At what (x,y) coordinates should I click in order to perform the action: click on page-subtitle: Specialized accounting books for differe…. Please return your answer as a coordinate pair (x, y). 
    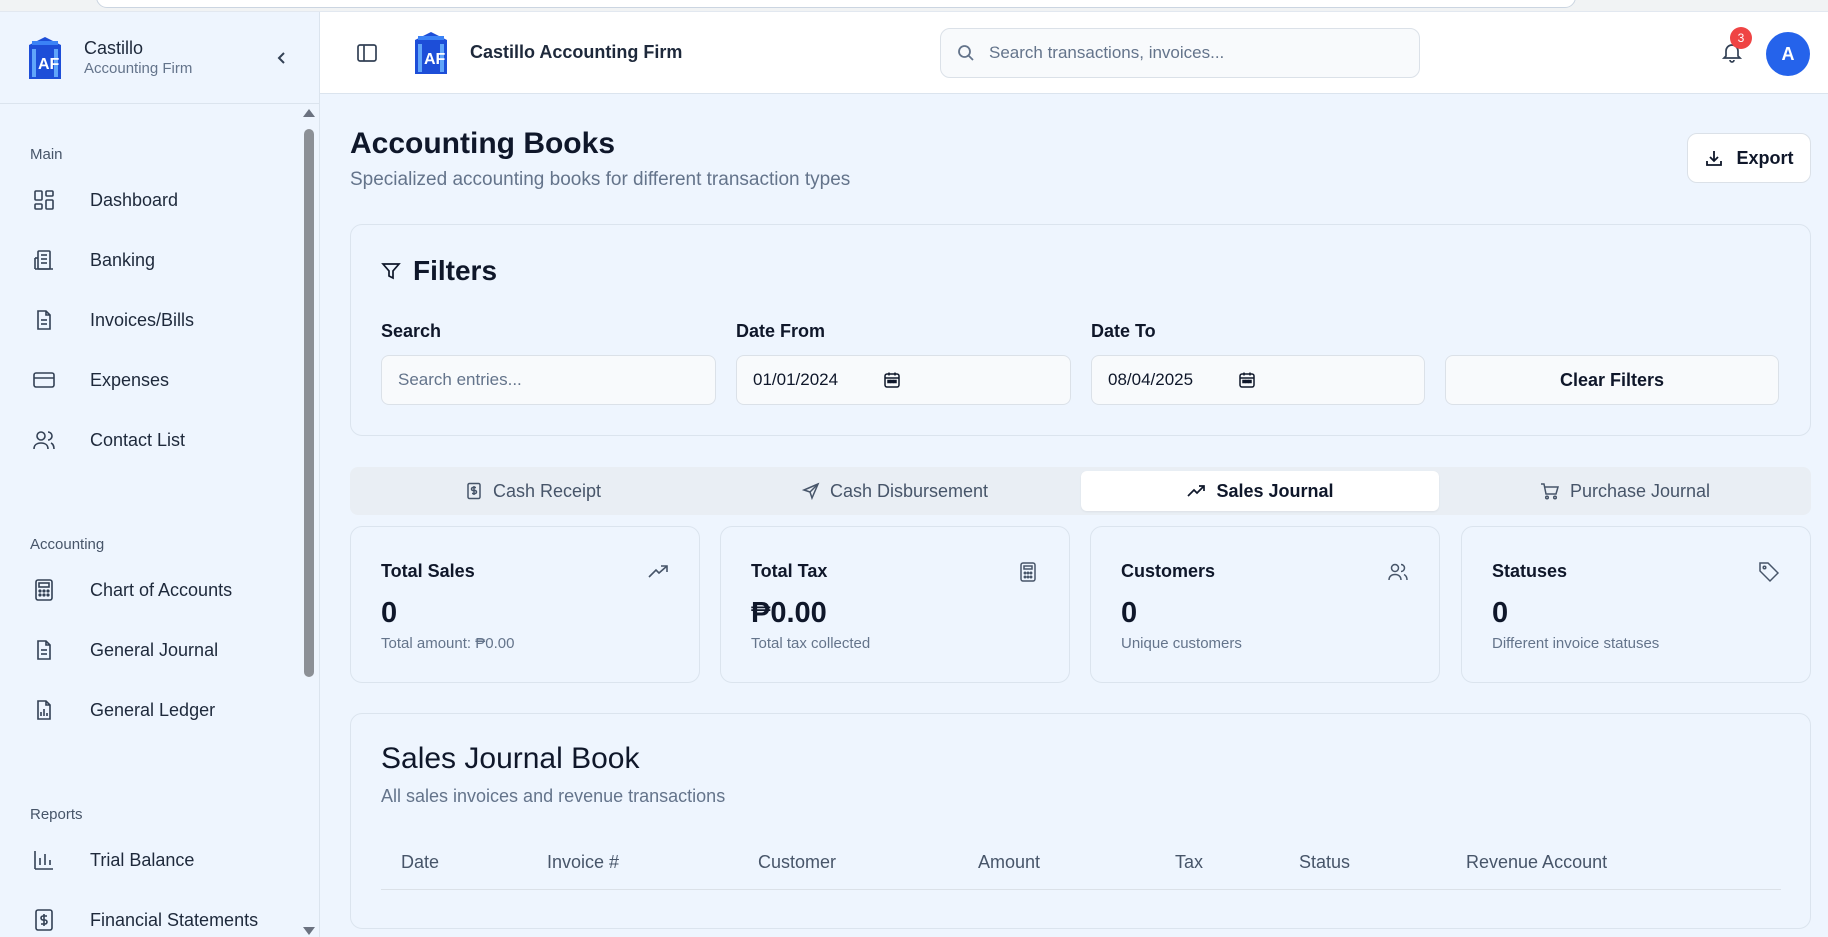
    Looking at the image, I should click on (600, 179).